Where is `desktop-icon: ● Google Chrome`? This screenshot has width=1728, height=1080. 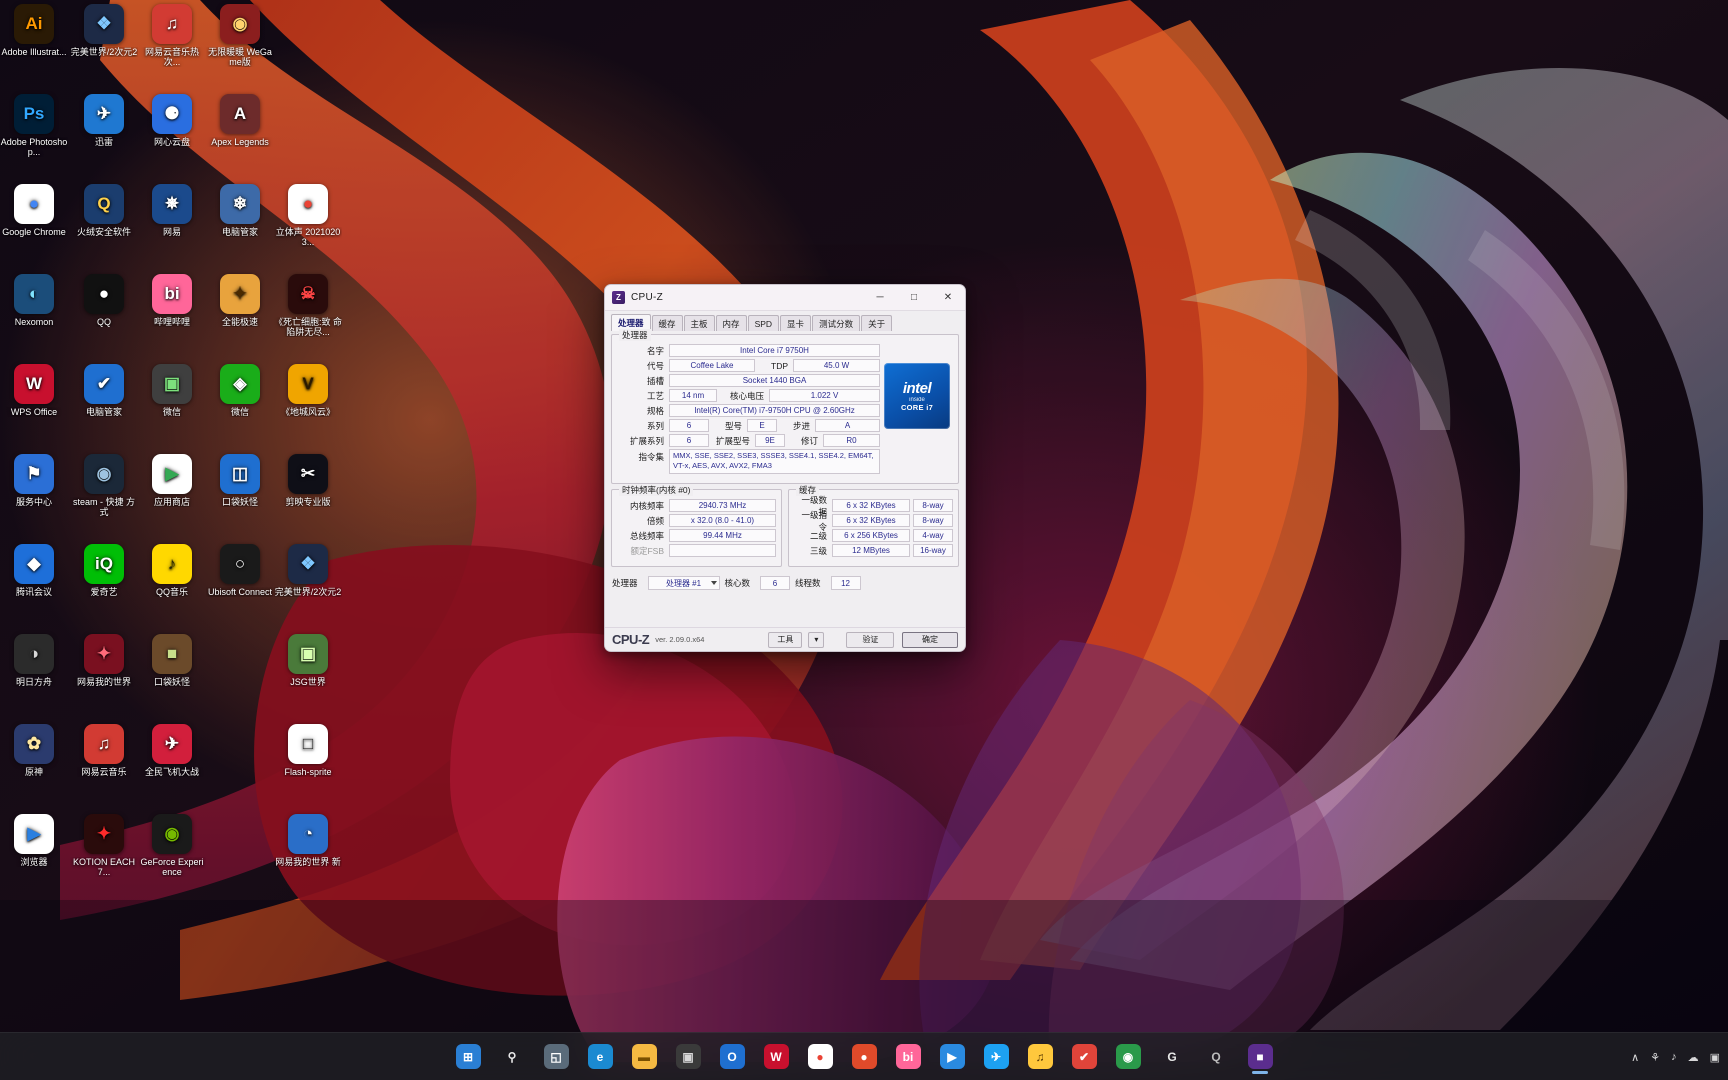 desktop-icon: ● Google Chrome is located at coordinates (34, 210).